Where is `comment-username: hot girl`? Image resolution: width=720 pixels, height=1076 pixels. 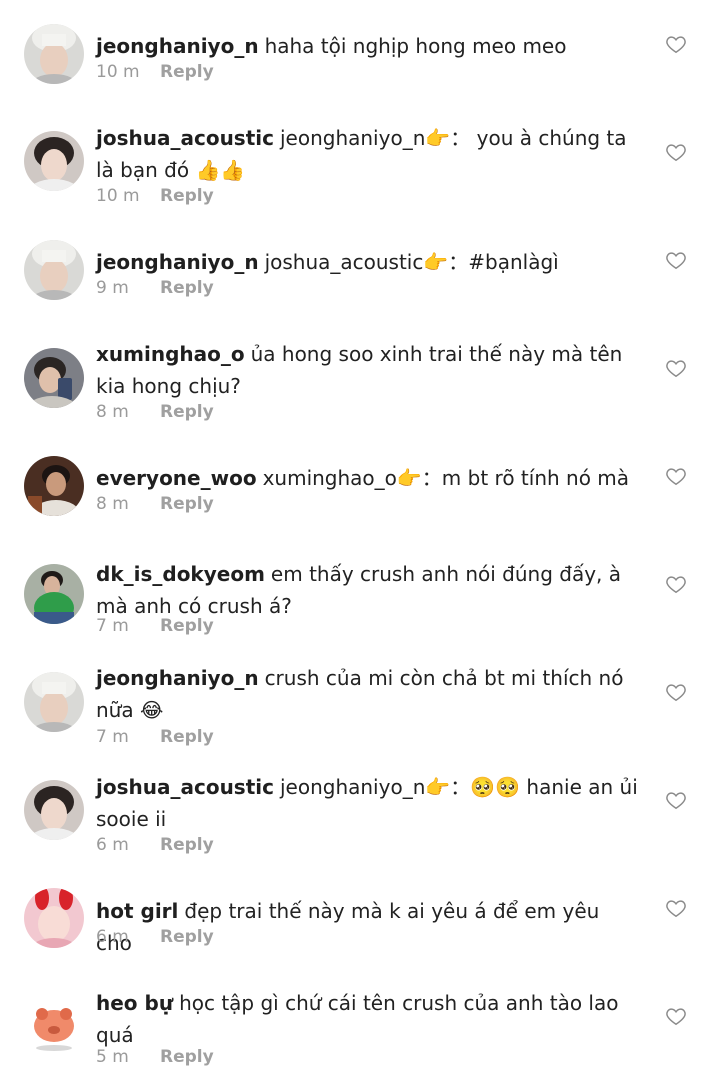 comment-username: hot girl is located at coordinates (137, 911).